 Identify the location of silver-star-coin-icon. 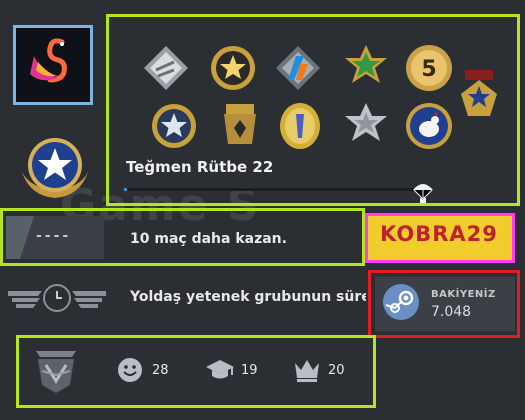
(174, 126).